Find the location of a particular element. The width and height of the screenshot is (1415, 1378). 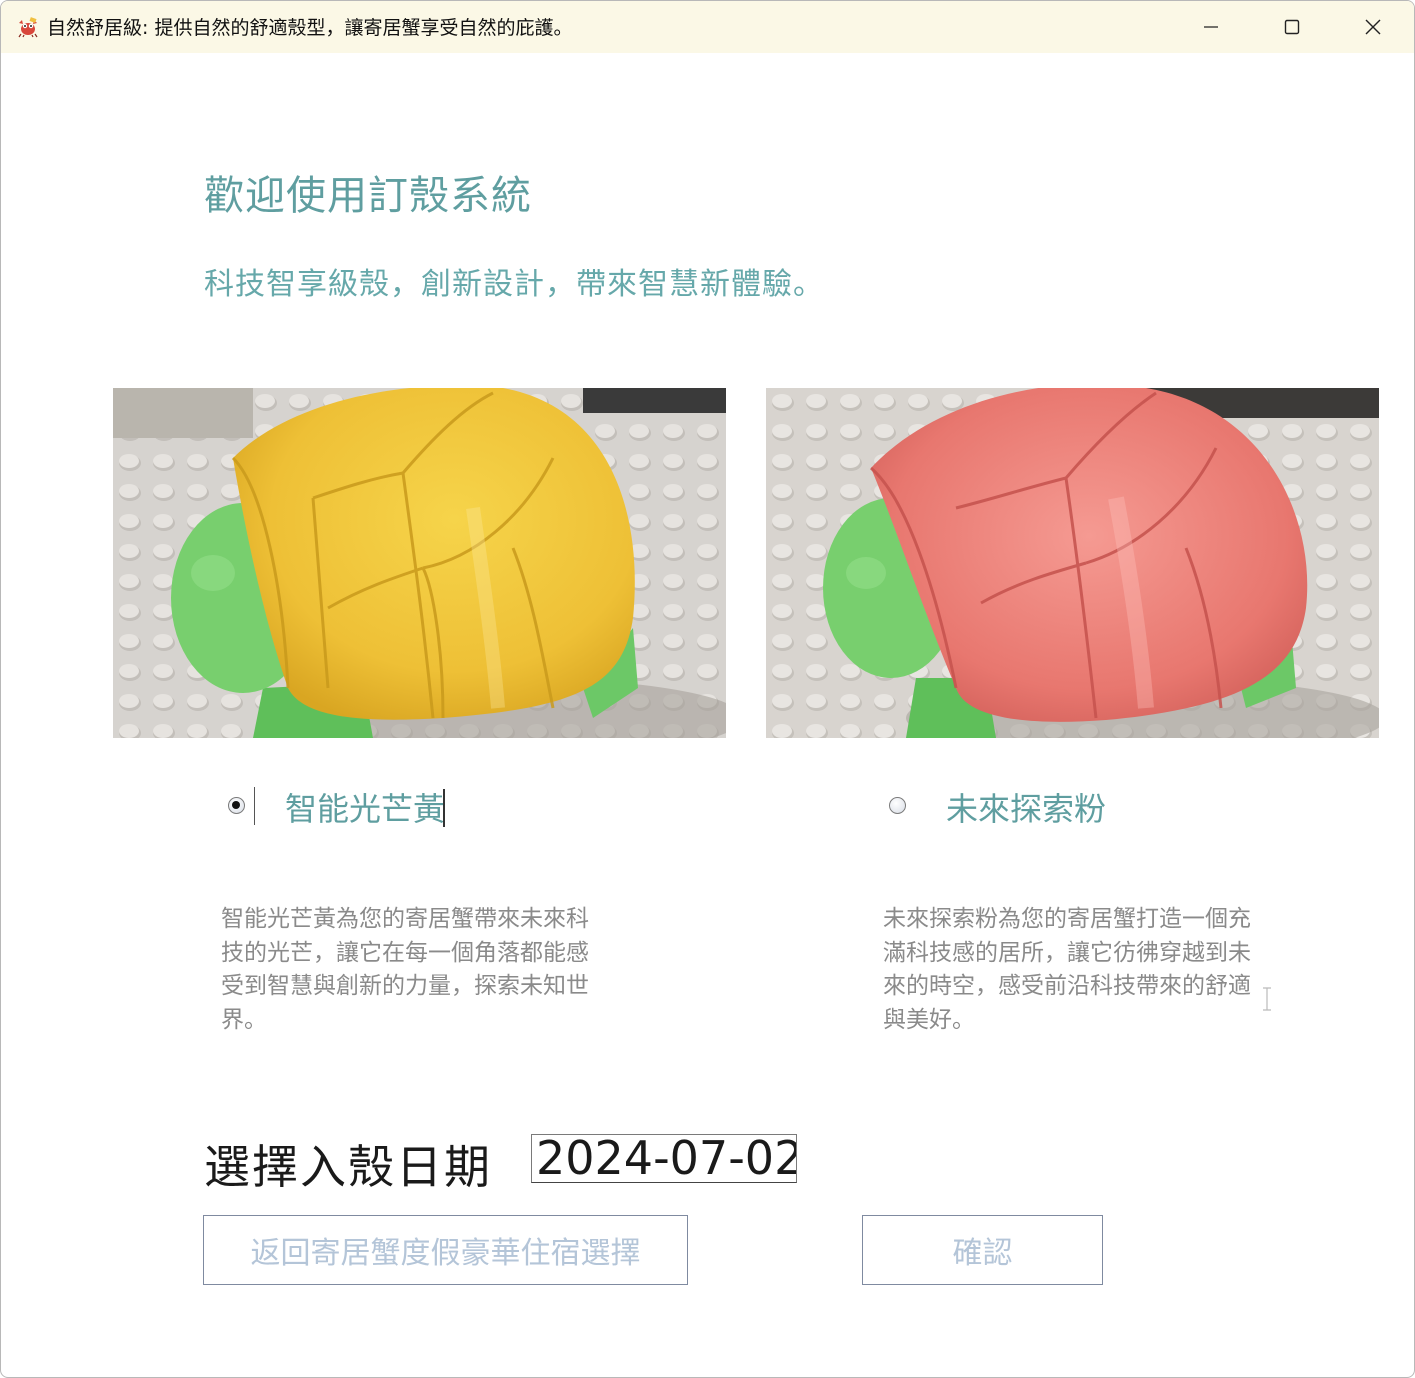

close-icon is located at coordinates (1373, 27).